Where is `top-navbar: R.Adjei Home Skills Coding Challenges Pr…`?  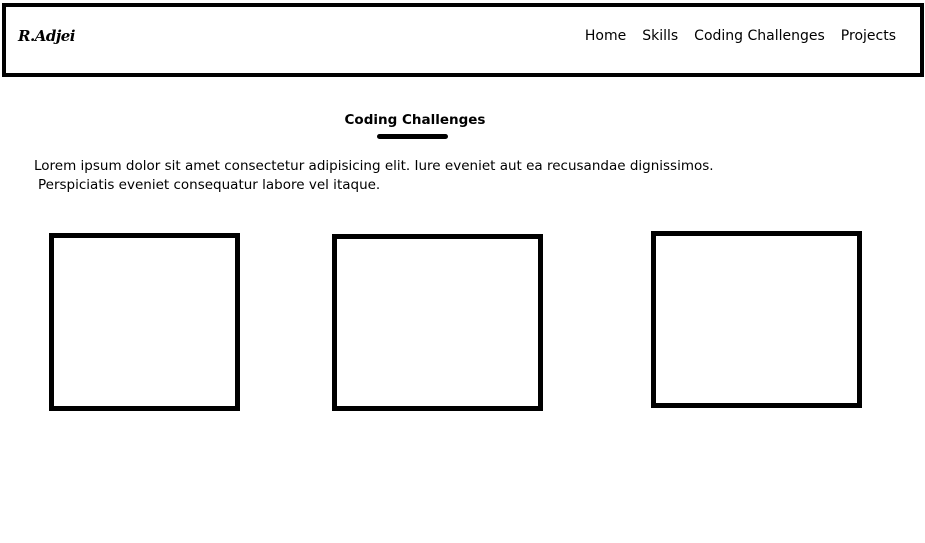 top-navbar: R.Adjei Home Skills Coding Challenges Pr… is located at coordinates (463, 40).